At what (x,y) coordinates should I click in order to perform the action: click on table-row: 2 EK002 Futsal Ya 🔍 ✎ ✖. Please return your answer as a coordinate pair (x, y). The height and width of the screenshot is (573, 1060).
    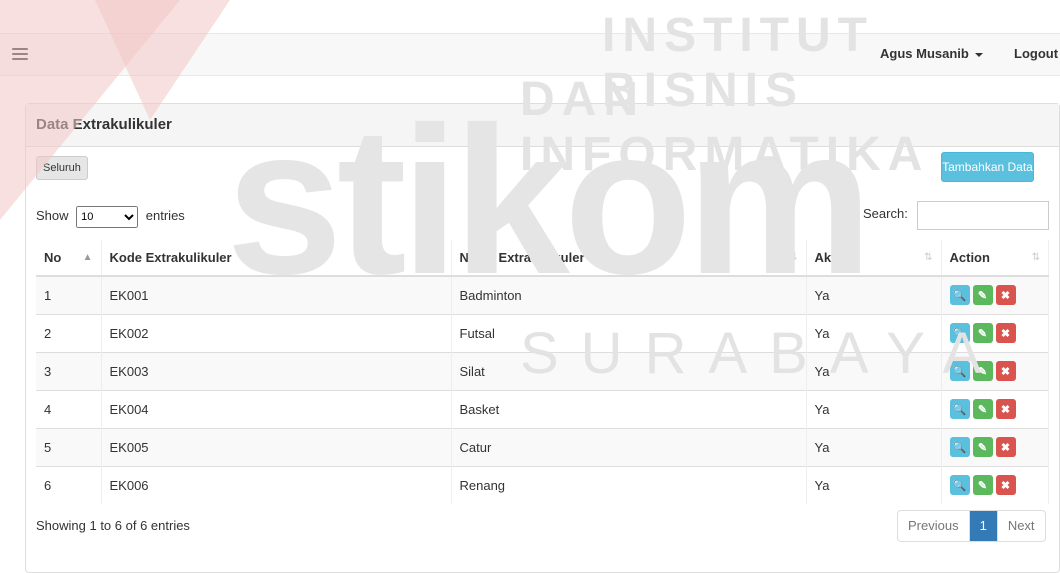
    Looking at the image, I should click on (542, 332).